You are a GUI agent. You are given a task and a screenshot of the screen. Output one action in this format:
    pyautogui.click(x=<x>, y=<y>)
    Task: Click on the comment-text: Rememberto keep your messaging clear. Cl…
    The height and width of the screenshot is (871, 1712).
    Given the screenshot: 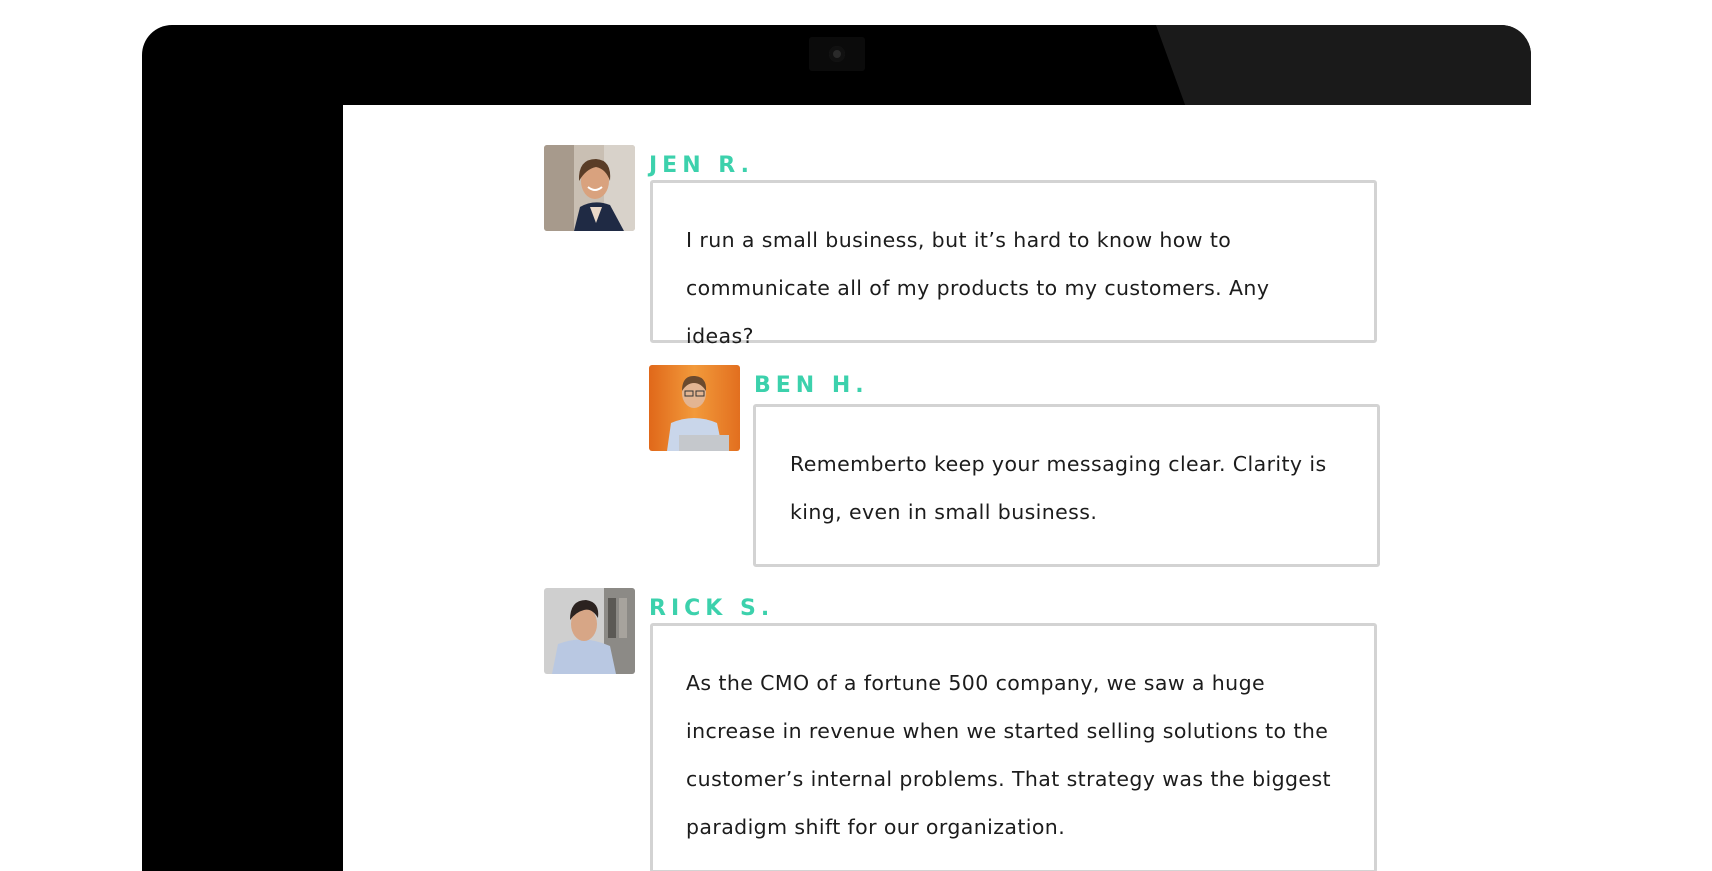 What is the action you would take?
    pyautogui.click(x=1058, y=488)
    